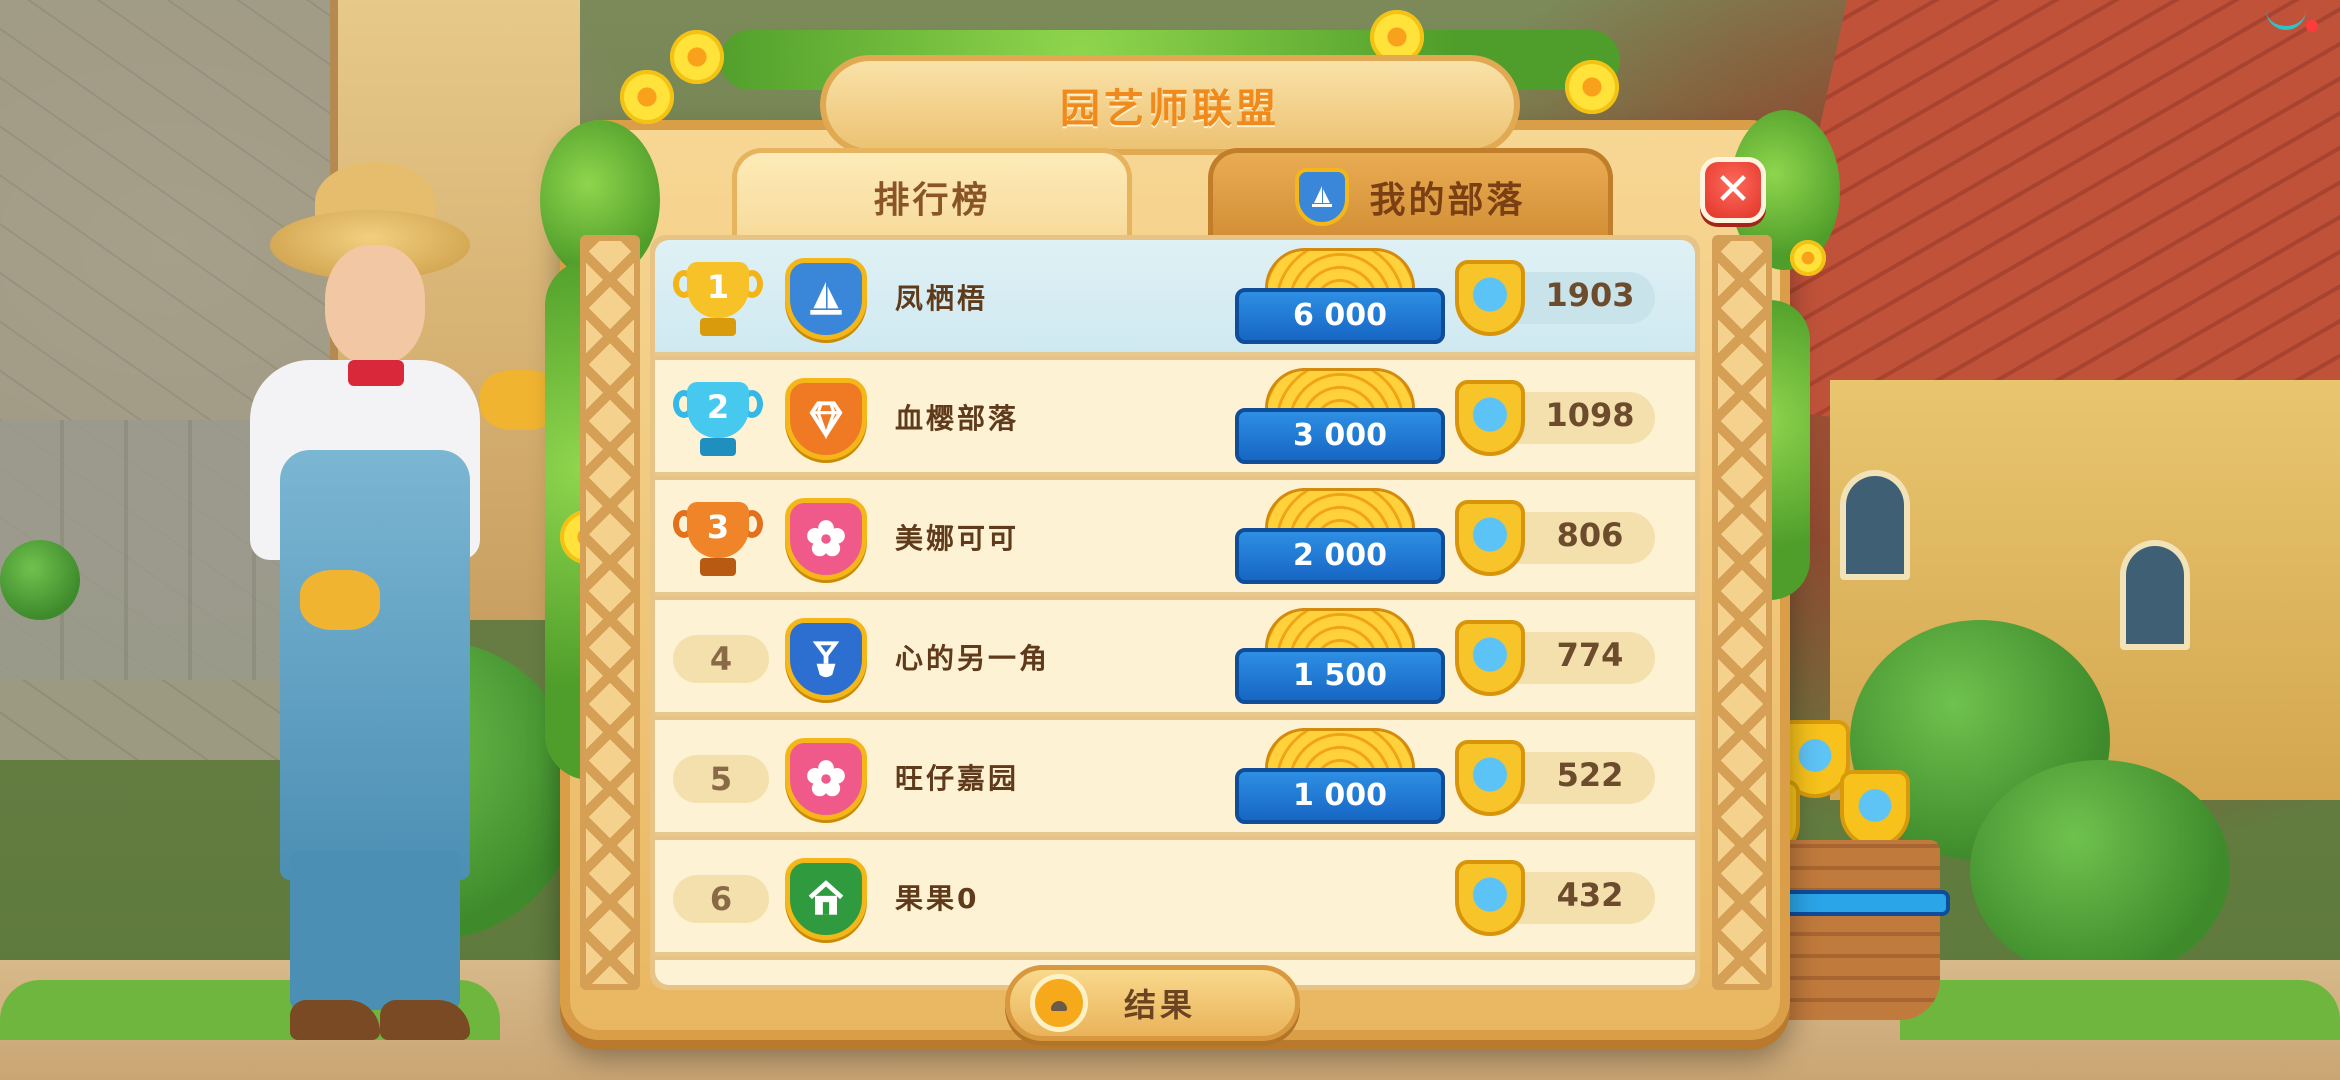 The height and width of the screenshot is (1080, 2340). I want to click on gardener-character, so click(410, 600).